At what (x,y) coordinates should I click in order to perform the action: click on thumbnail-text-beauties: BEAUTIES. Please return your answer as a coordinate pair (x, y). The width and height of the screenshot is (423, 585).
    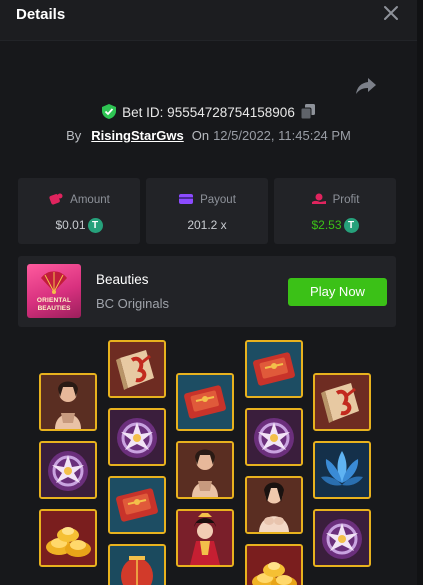
    Looking at the image, I should click on (54, 308).